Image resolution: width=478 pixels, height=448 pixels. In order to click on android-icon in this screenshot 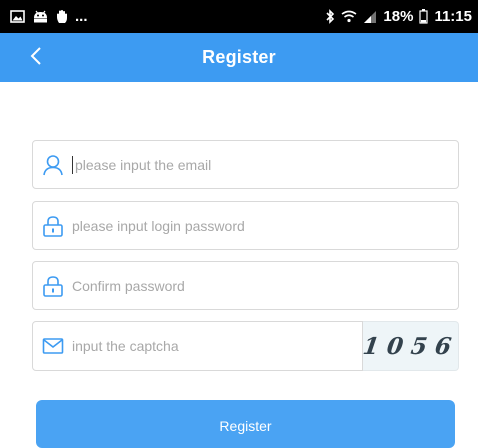, I will do `click(40, 17)`.